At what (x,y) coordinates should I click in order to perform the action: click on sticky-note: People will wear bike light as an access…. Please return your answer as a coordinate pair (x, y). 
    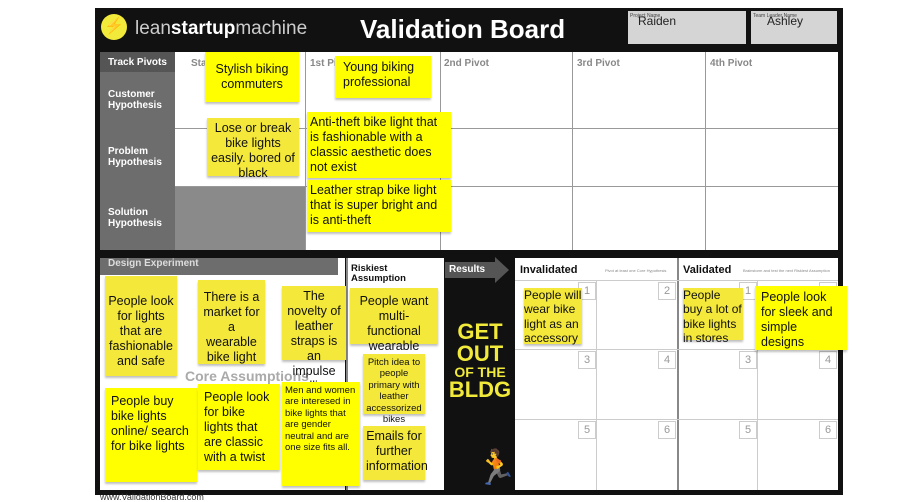
    Looking at the image, I should click on (553, 316).